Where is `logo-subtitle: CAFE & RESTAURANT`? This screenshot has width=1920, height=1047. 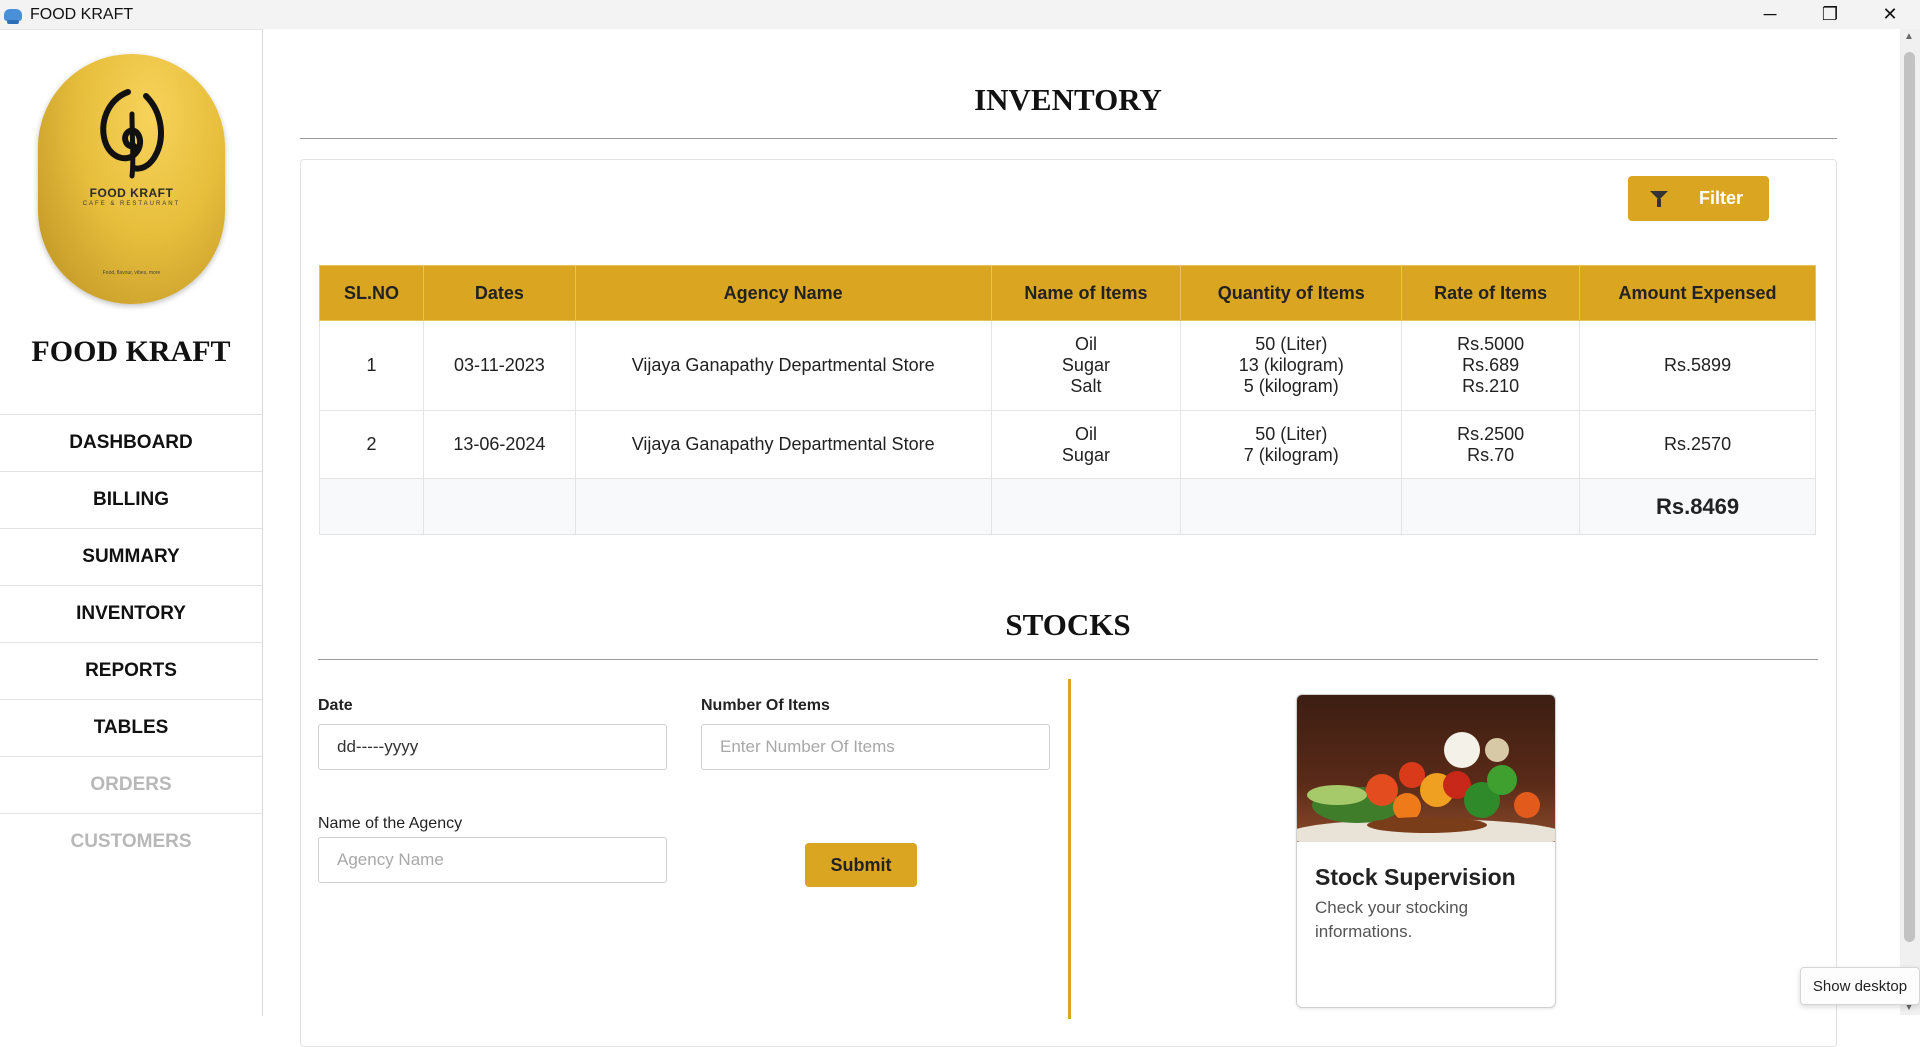
logo-subtitle: CAFE & RESTAURANT is located at coordinates (131, 204).